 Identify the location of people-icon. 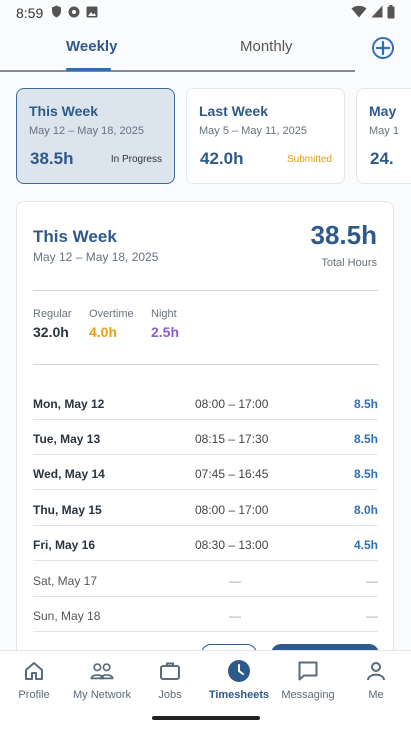
(102, 671).